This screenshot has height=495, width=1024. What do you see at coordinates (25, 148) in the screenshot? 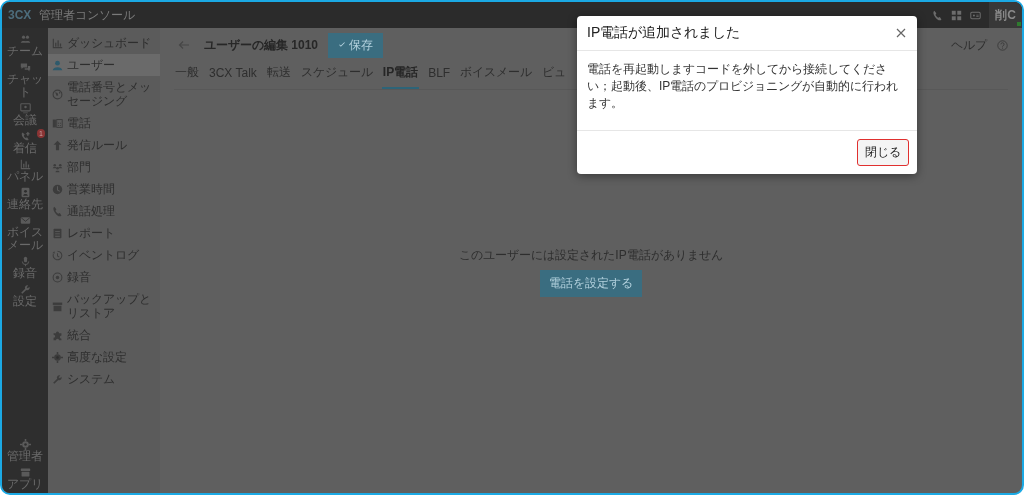
I see `rail-label: 着信` at bounding box center [25, 148].